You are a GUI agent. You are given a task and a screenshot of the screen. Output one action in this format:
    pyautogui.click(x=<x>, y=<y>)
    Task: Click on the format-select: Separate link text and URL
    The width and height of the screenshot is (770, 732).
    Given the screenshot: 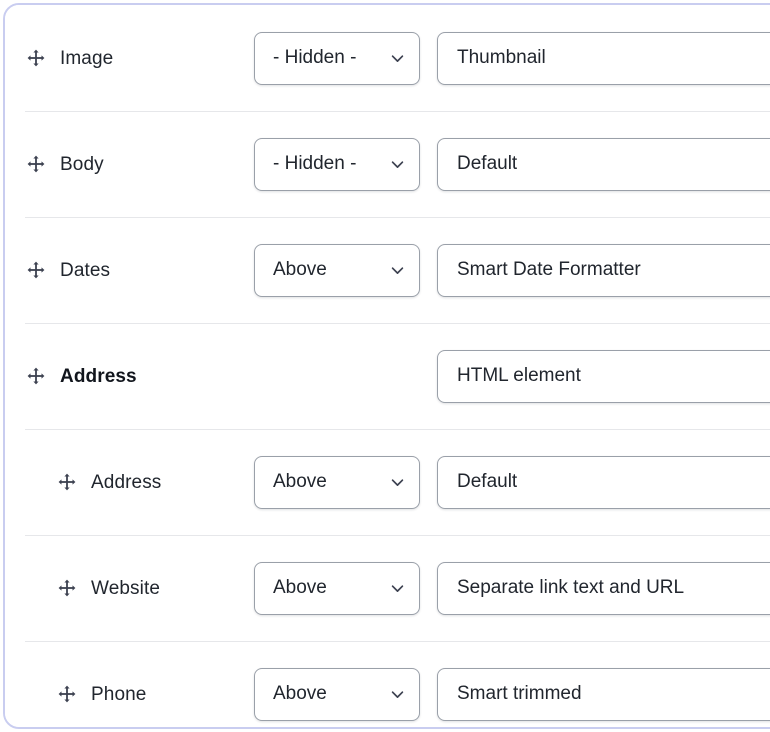 What is the action you would take?
    pyautogui.click(x=603, y=588)
    